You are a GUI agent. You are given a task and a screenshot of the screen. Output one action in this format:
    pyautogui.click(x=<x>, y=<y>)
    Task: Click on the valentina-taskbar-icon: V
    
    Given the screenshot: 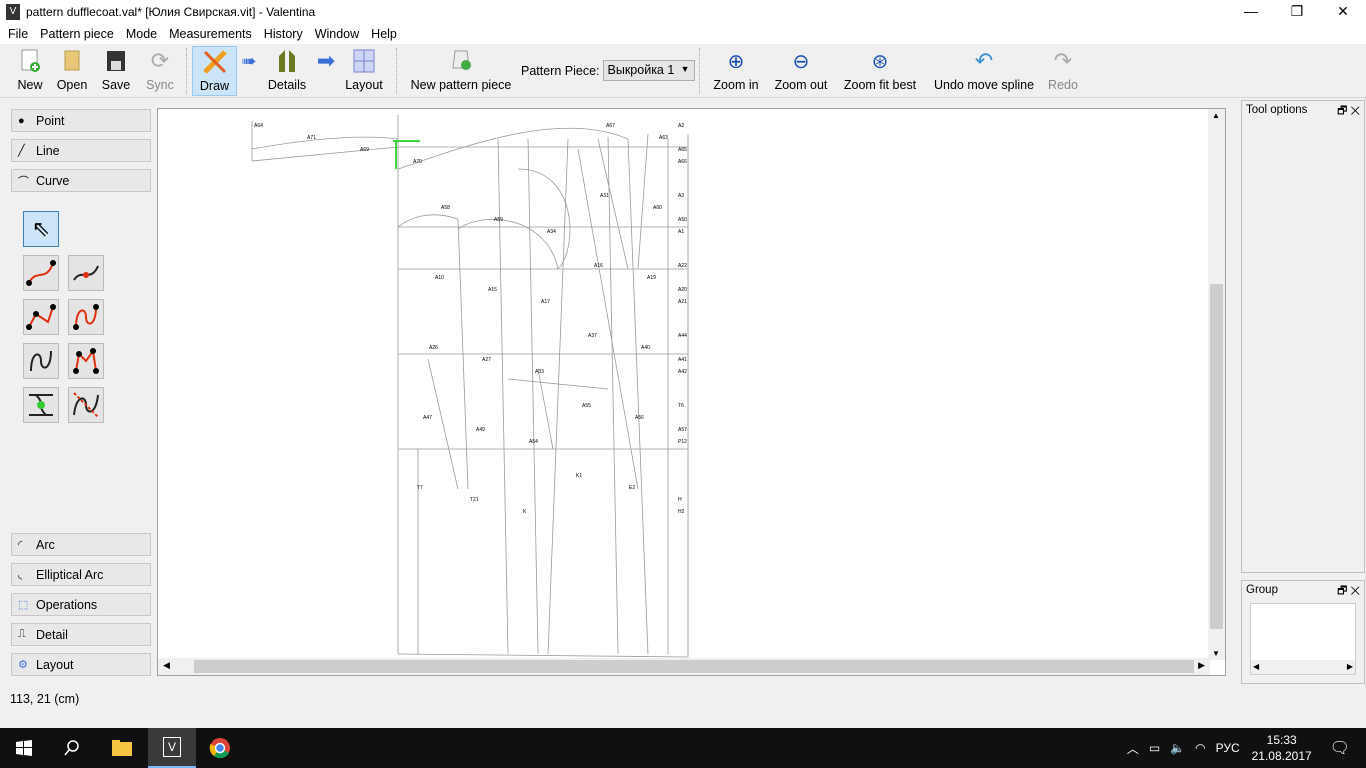 What is the action you would take?
    pyautogui.click(x=172, y=748)
    